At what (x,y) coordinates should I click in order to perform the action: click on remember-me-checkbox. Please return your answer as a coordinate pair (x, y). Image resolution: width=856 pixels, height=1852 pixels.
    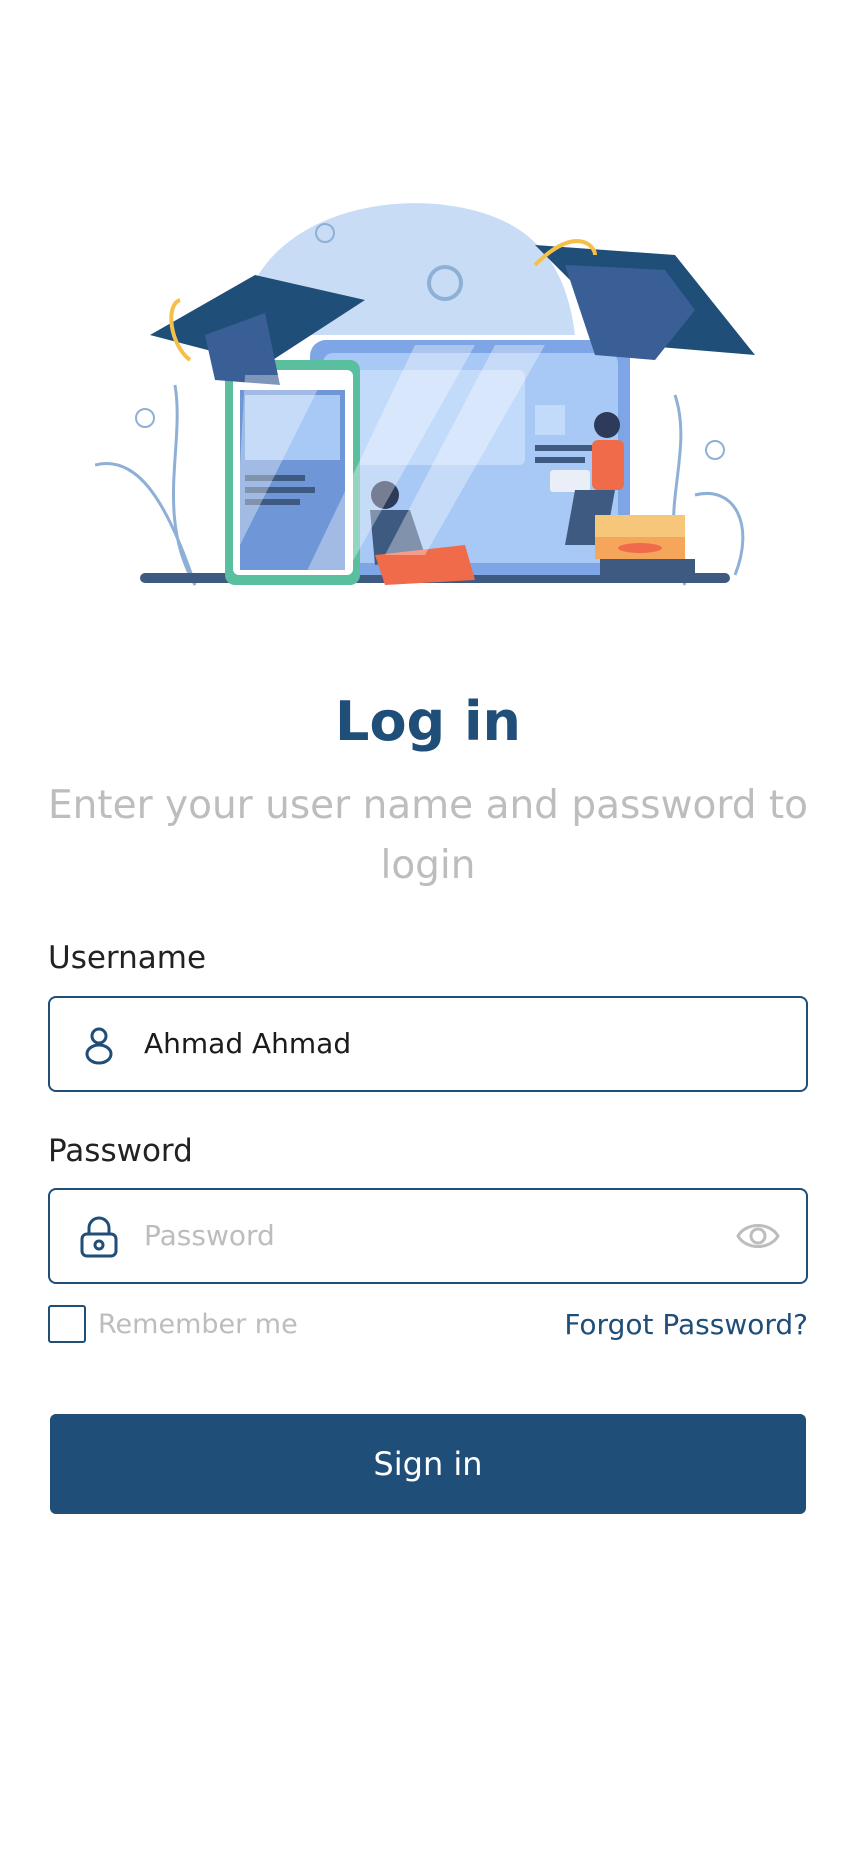
    Looking at the image, I should click on (67, 1324).